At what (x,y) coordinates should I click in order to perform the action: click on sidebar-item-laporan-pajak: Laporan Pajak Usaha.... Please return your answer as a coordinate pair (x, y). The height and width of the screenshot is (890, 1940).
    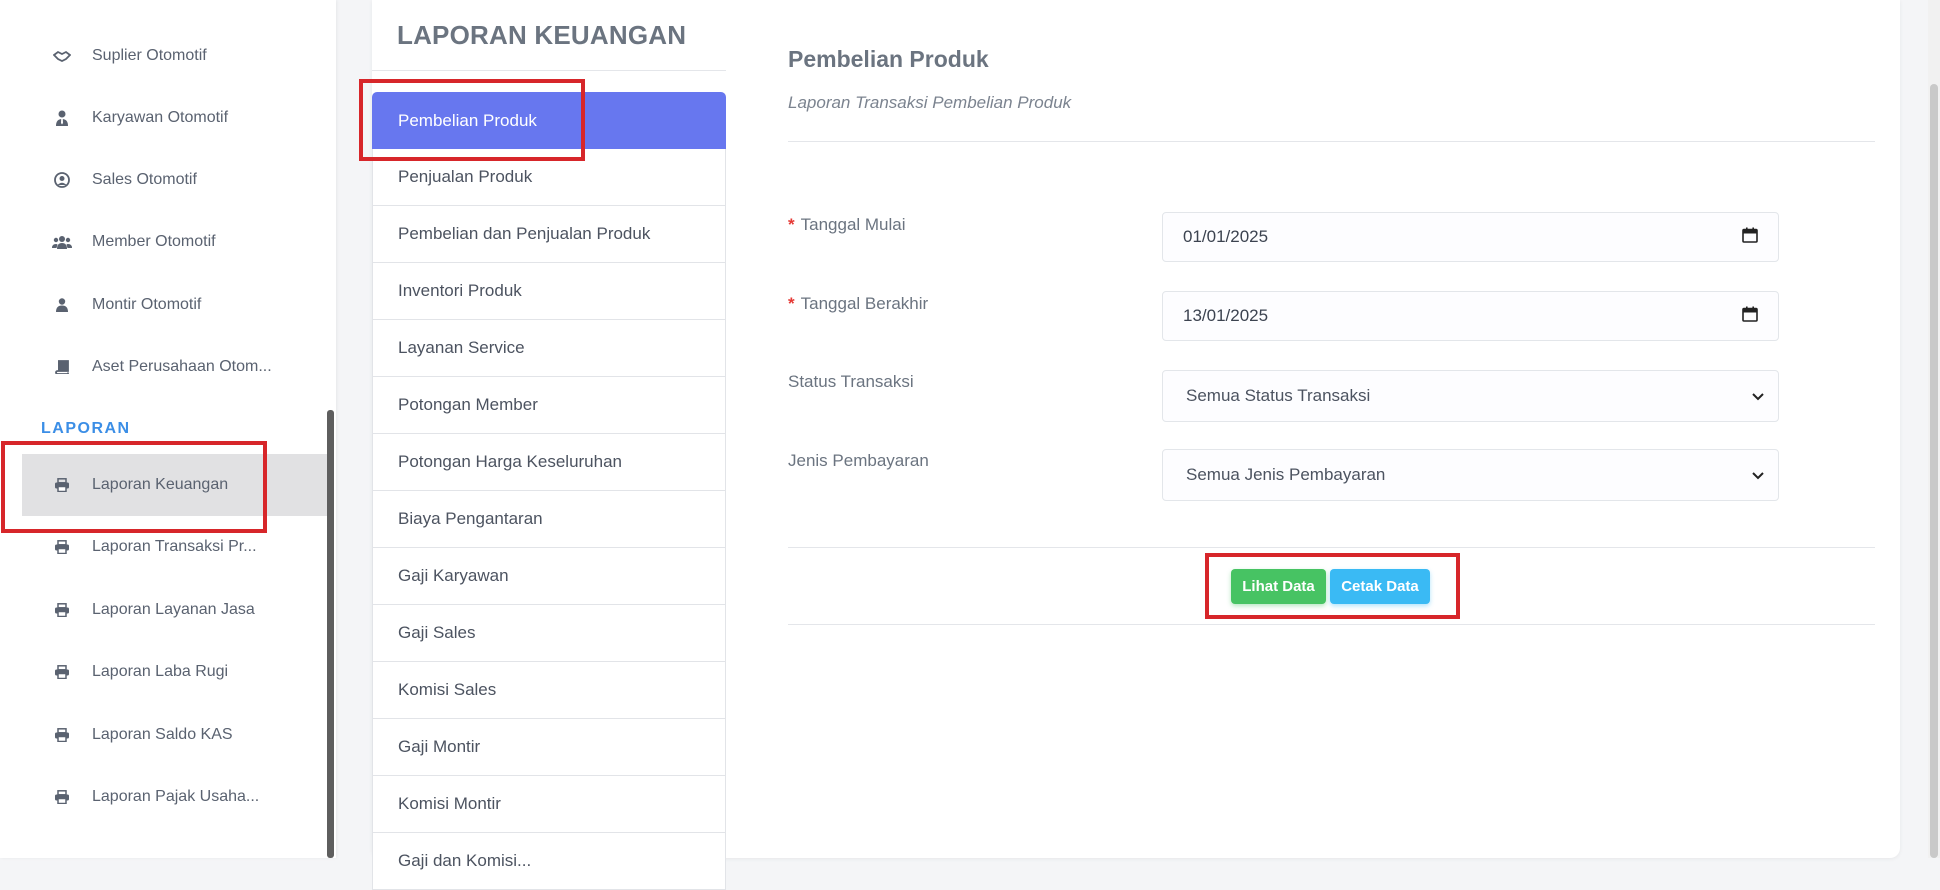
    Looking at the image, I should click on (174, 797).